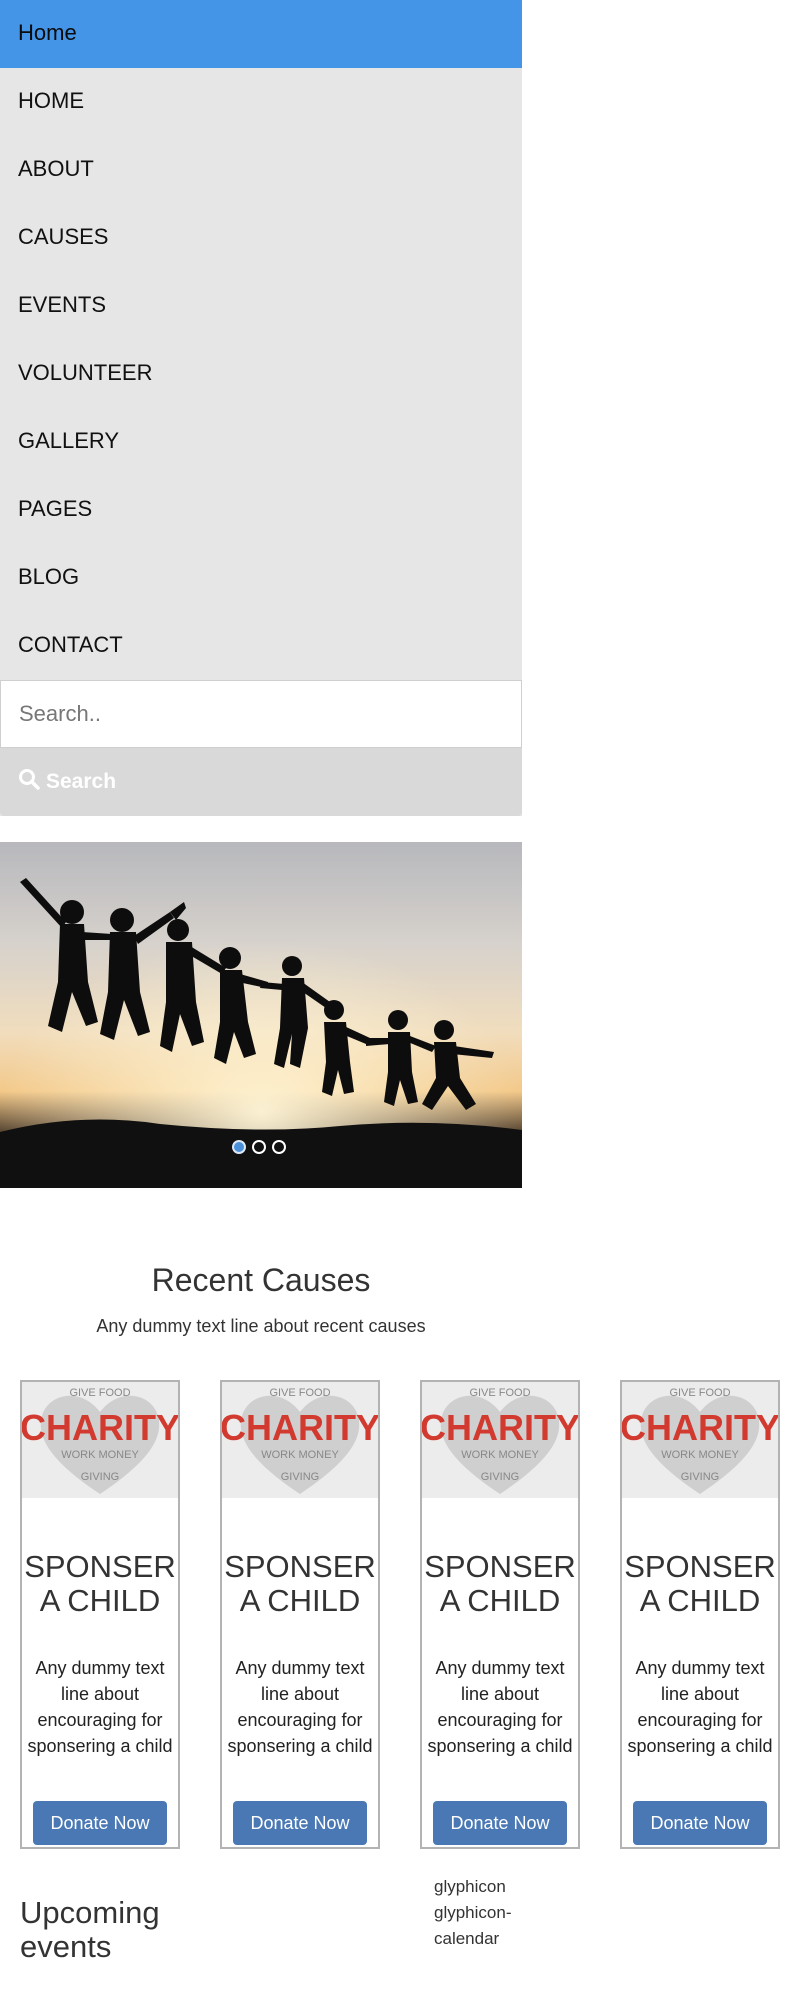 This screenshot has width=800, height=2003. I want to click on children-silhouette-image, so click(261, 1015).